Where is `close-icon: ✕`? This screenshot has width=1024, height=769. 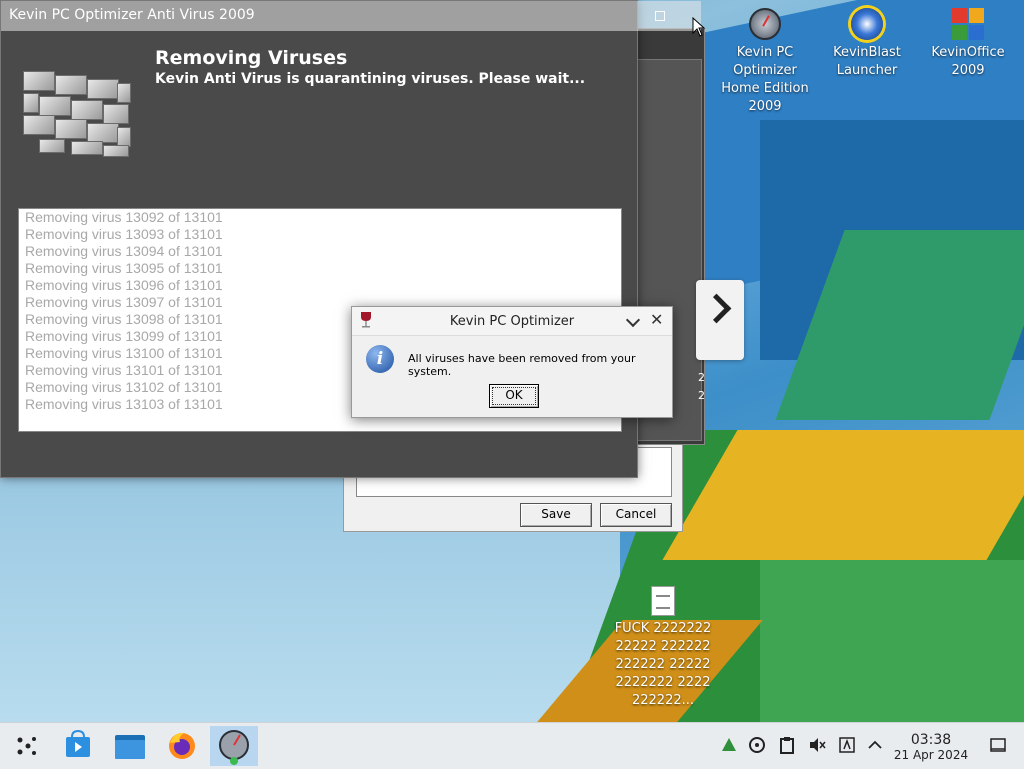
close-icon: ✕ is located at coordinates (656, 320).